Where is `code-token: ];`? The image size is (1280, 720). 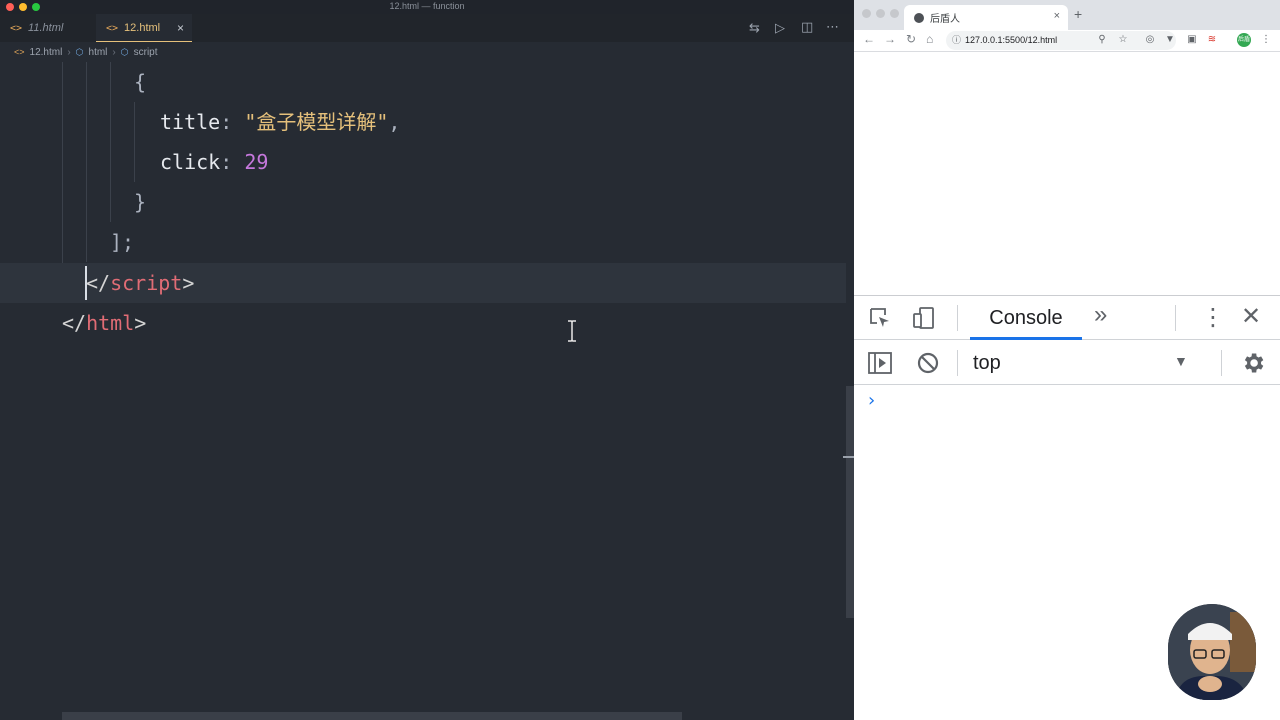
code-token: ]; is located at coordinates (122, 242).